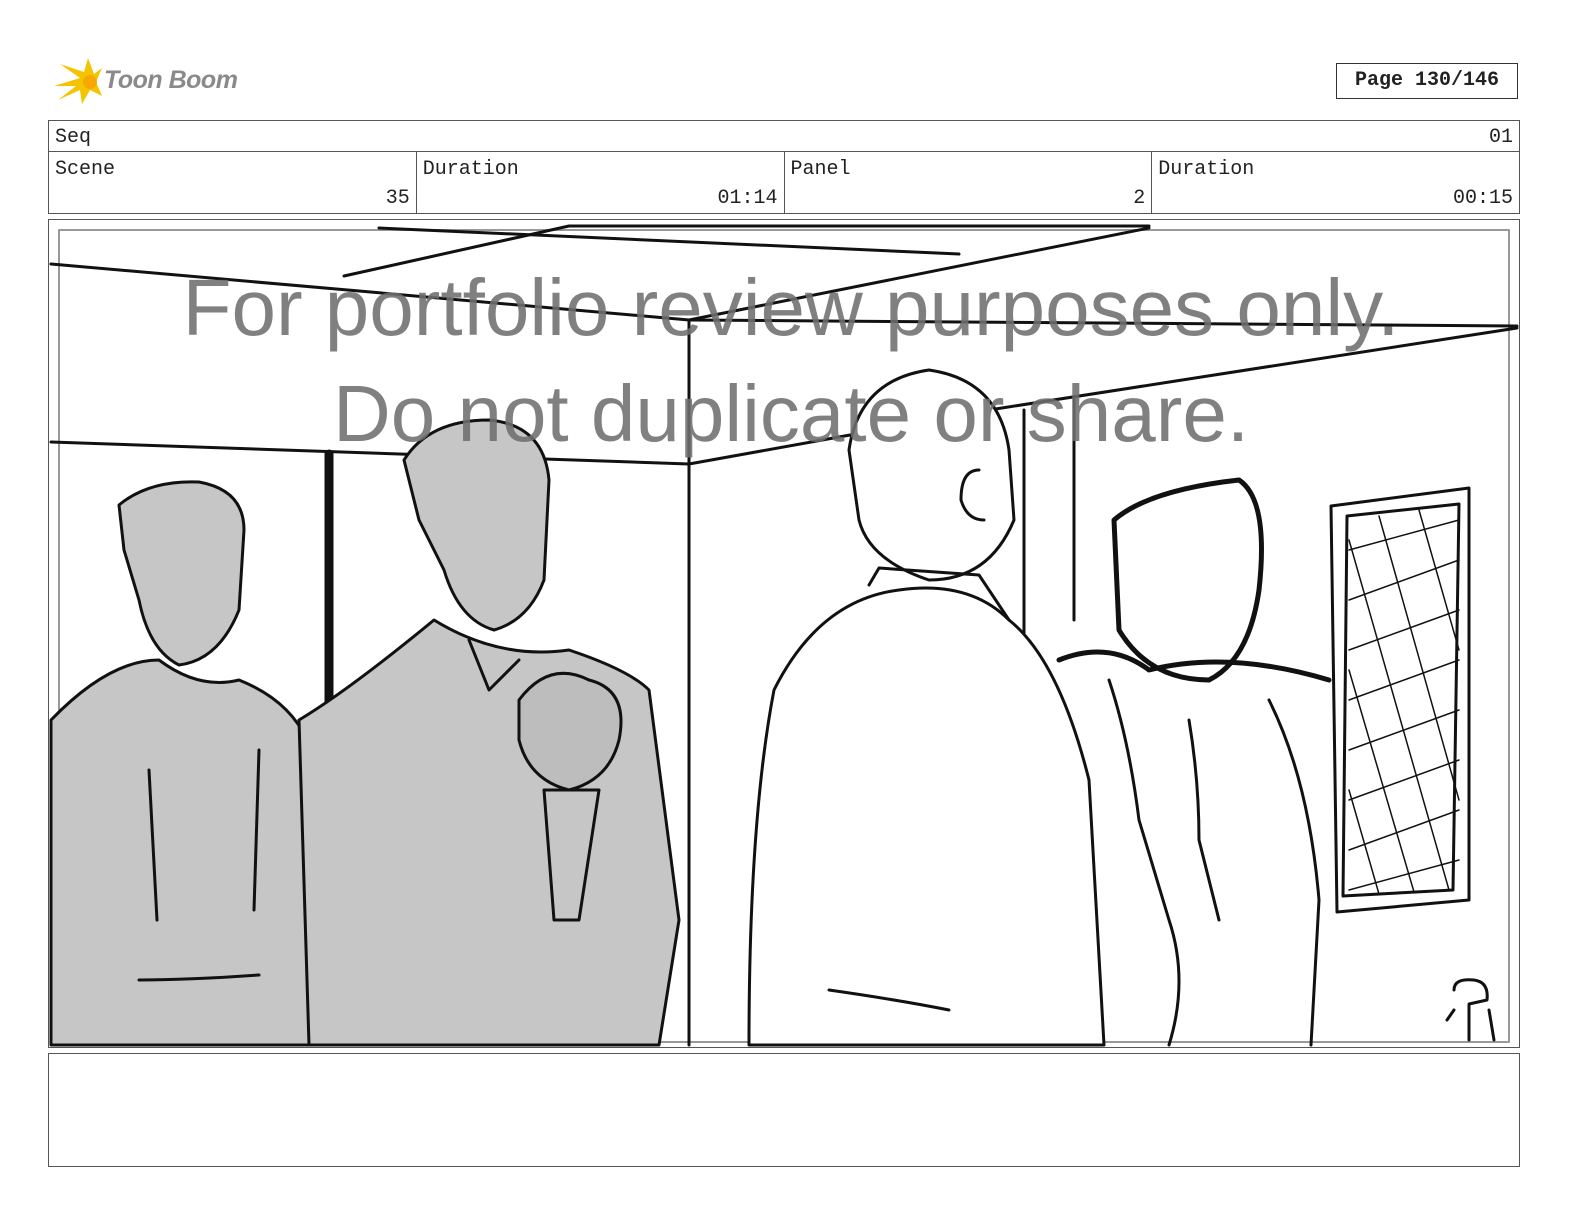 This screenshot has width=1582, height=1225. I want to click on scene-label: Scene, so click(85, 169).